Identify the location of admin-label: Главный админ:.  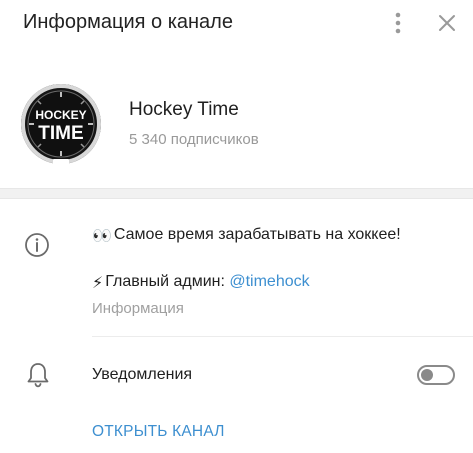
(167, 281).